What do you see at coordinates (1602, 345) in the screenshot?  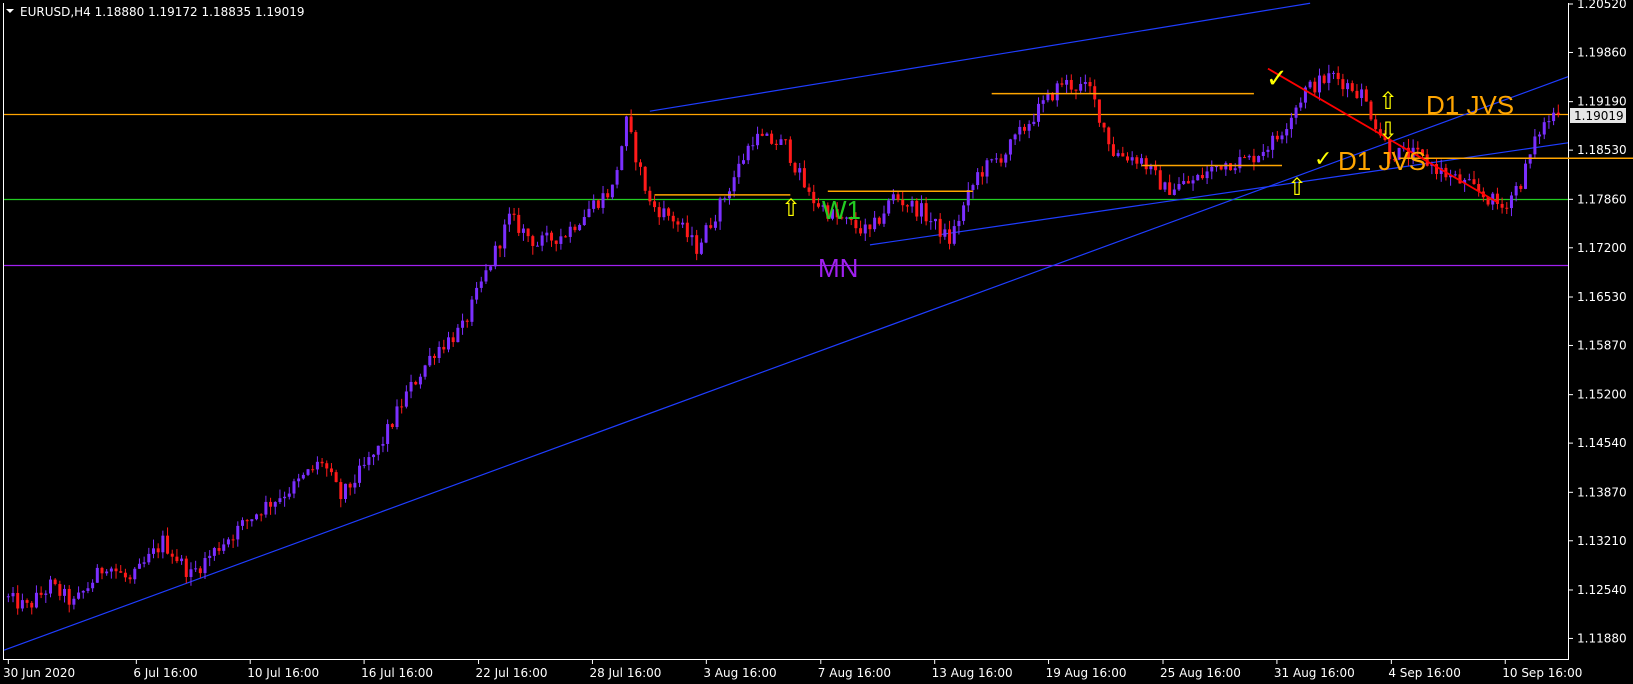 I see `price-tick-label: 1.15870` at bounding box center [1602, 345].